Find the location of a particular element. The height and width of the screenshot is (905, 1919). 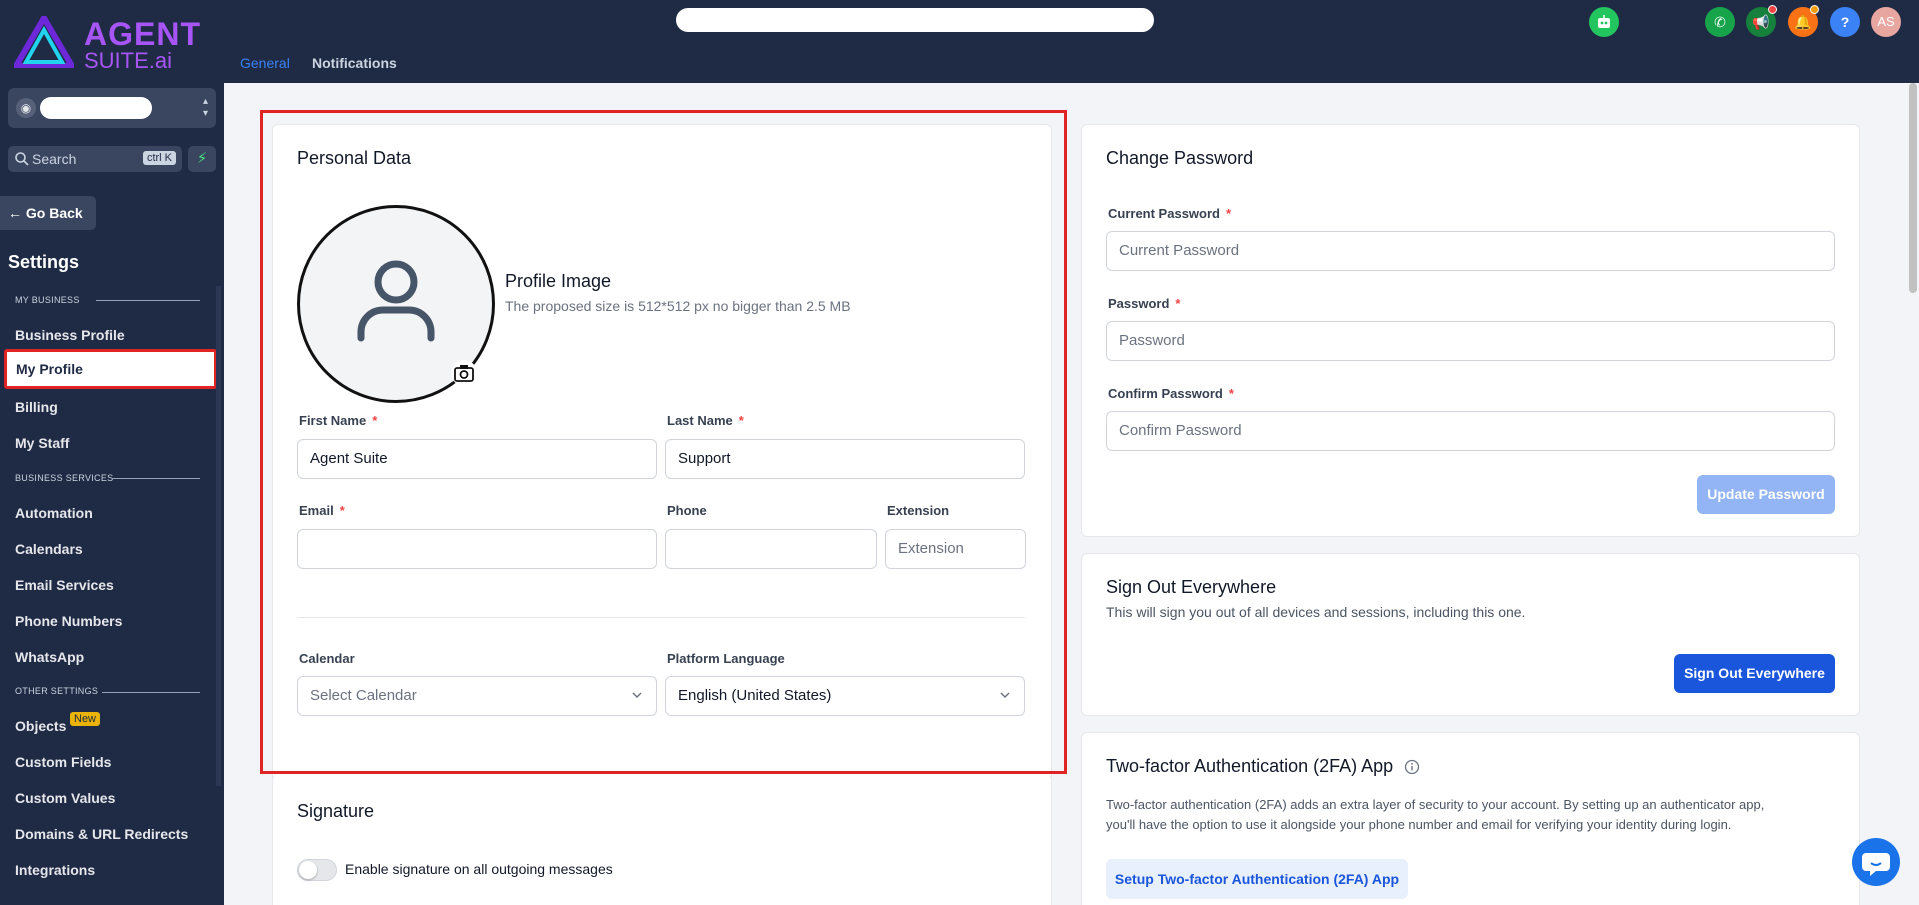

search-icon is located at coordinates (22, 159).